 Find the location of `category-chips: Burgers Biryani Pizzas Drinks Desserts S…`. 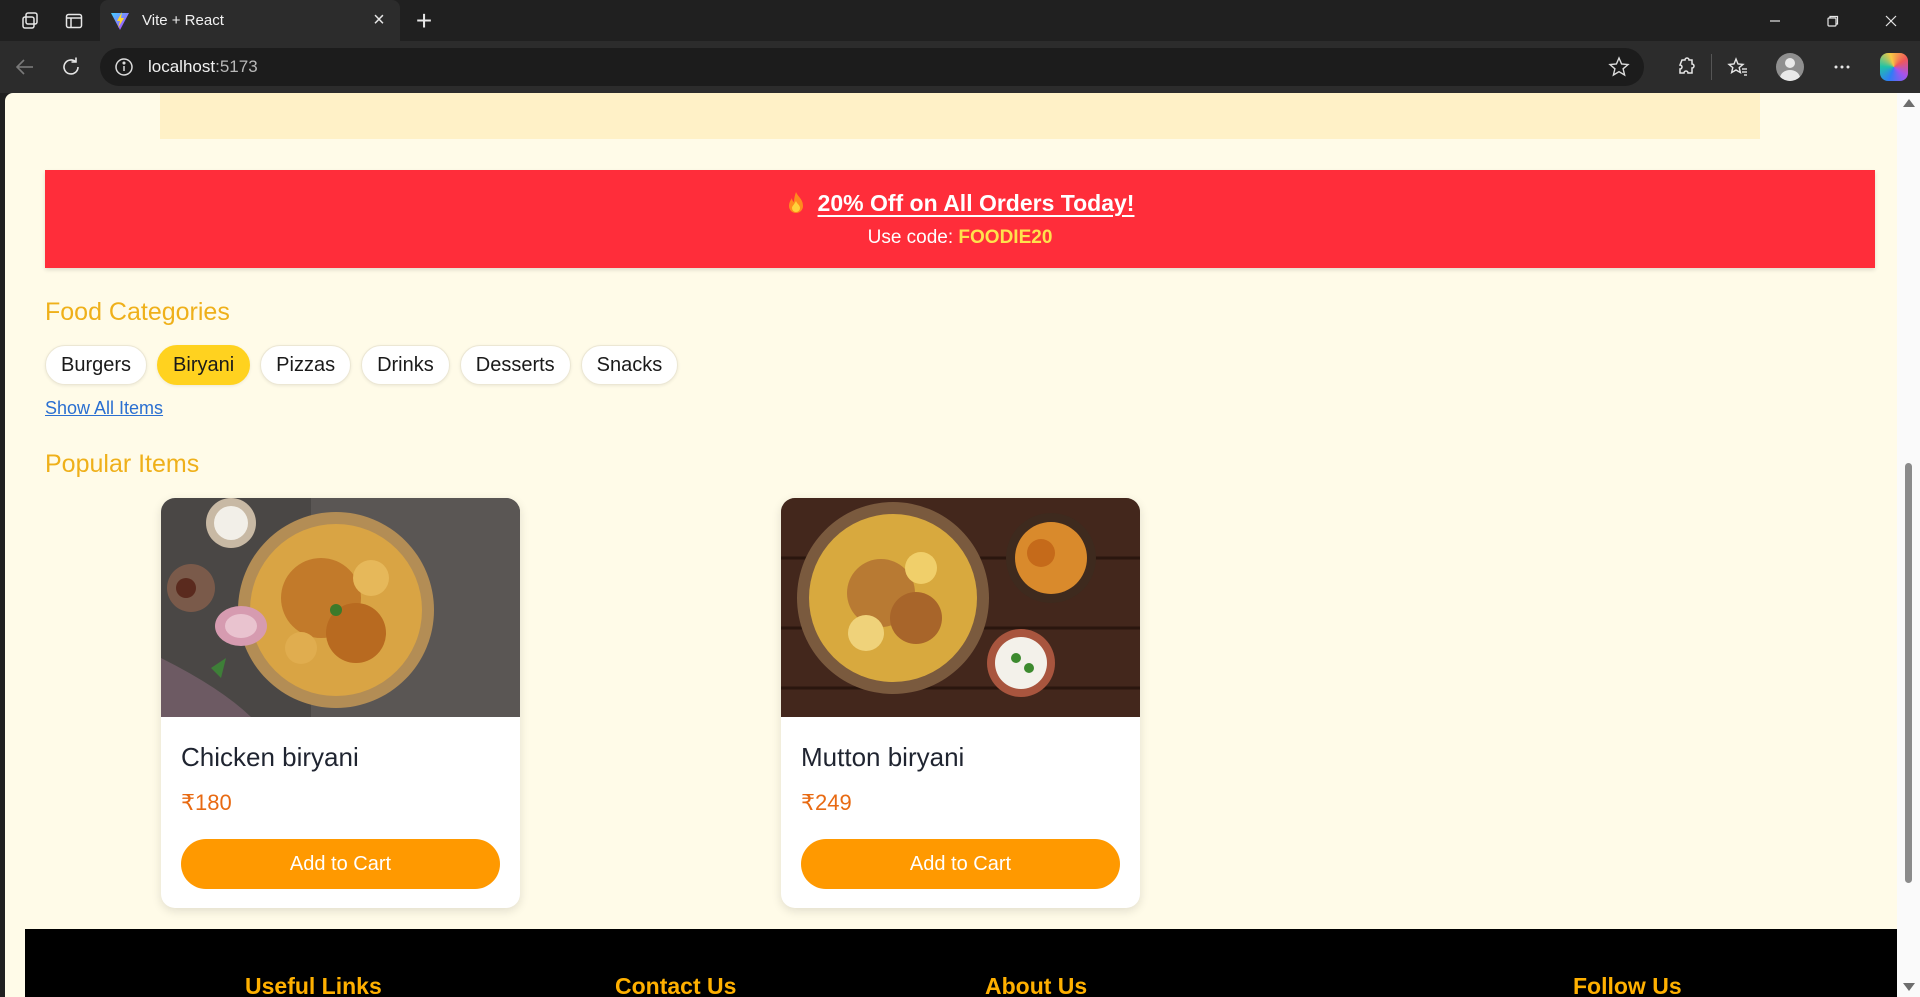

category-chips: Burgers Biryani Pizzas Drinks Desserts S… is located at coordinates (362, 365).